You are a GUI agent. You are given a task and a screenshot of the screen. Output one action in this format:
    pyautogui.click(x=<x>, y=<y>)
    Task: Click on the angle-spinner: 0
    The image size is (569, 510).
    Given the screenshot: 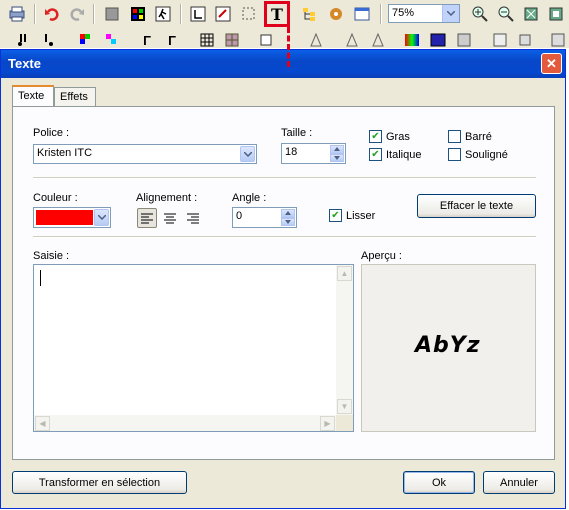 What is the action you would take?
    pyautogui.click(x=264, y=217)
    